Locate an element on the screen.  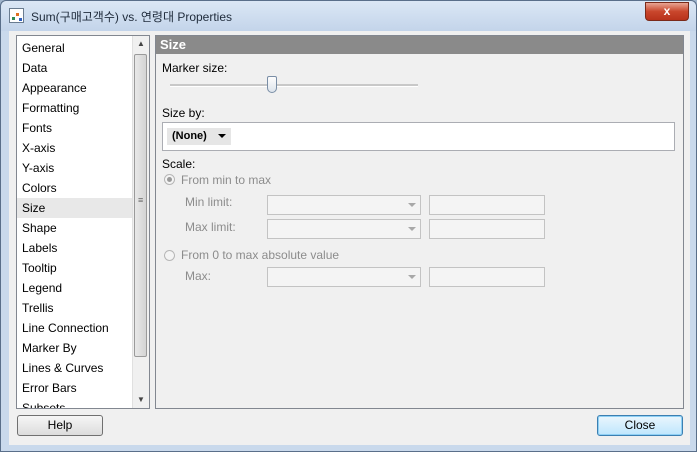
max-input is located at coordinates (487, 277).